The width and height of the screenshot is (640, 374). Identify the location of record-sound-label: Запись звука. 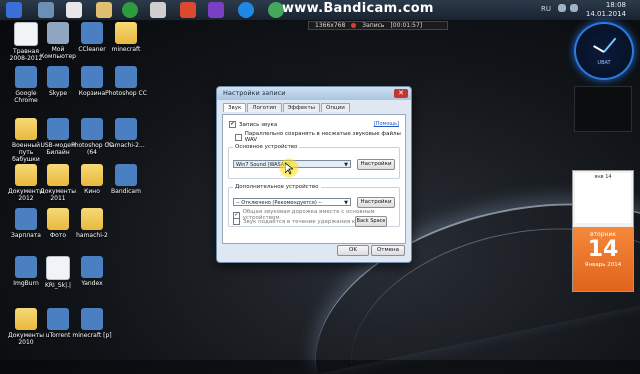
(258, 124).